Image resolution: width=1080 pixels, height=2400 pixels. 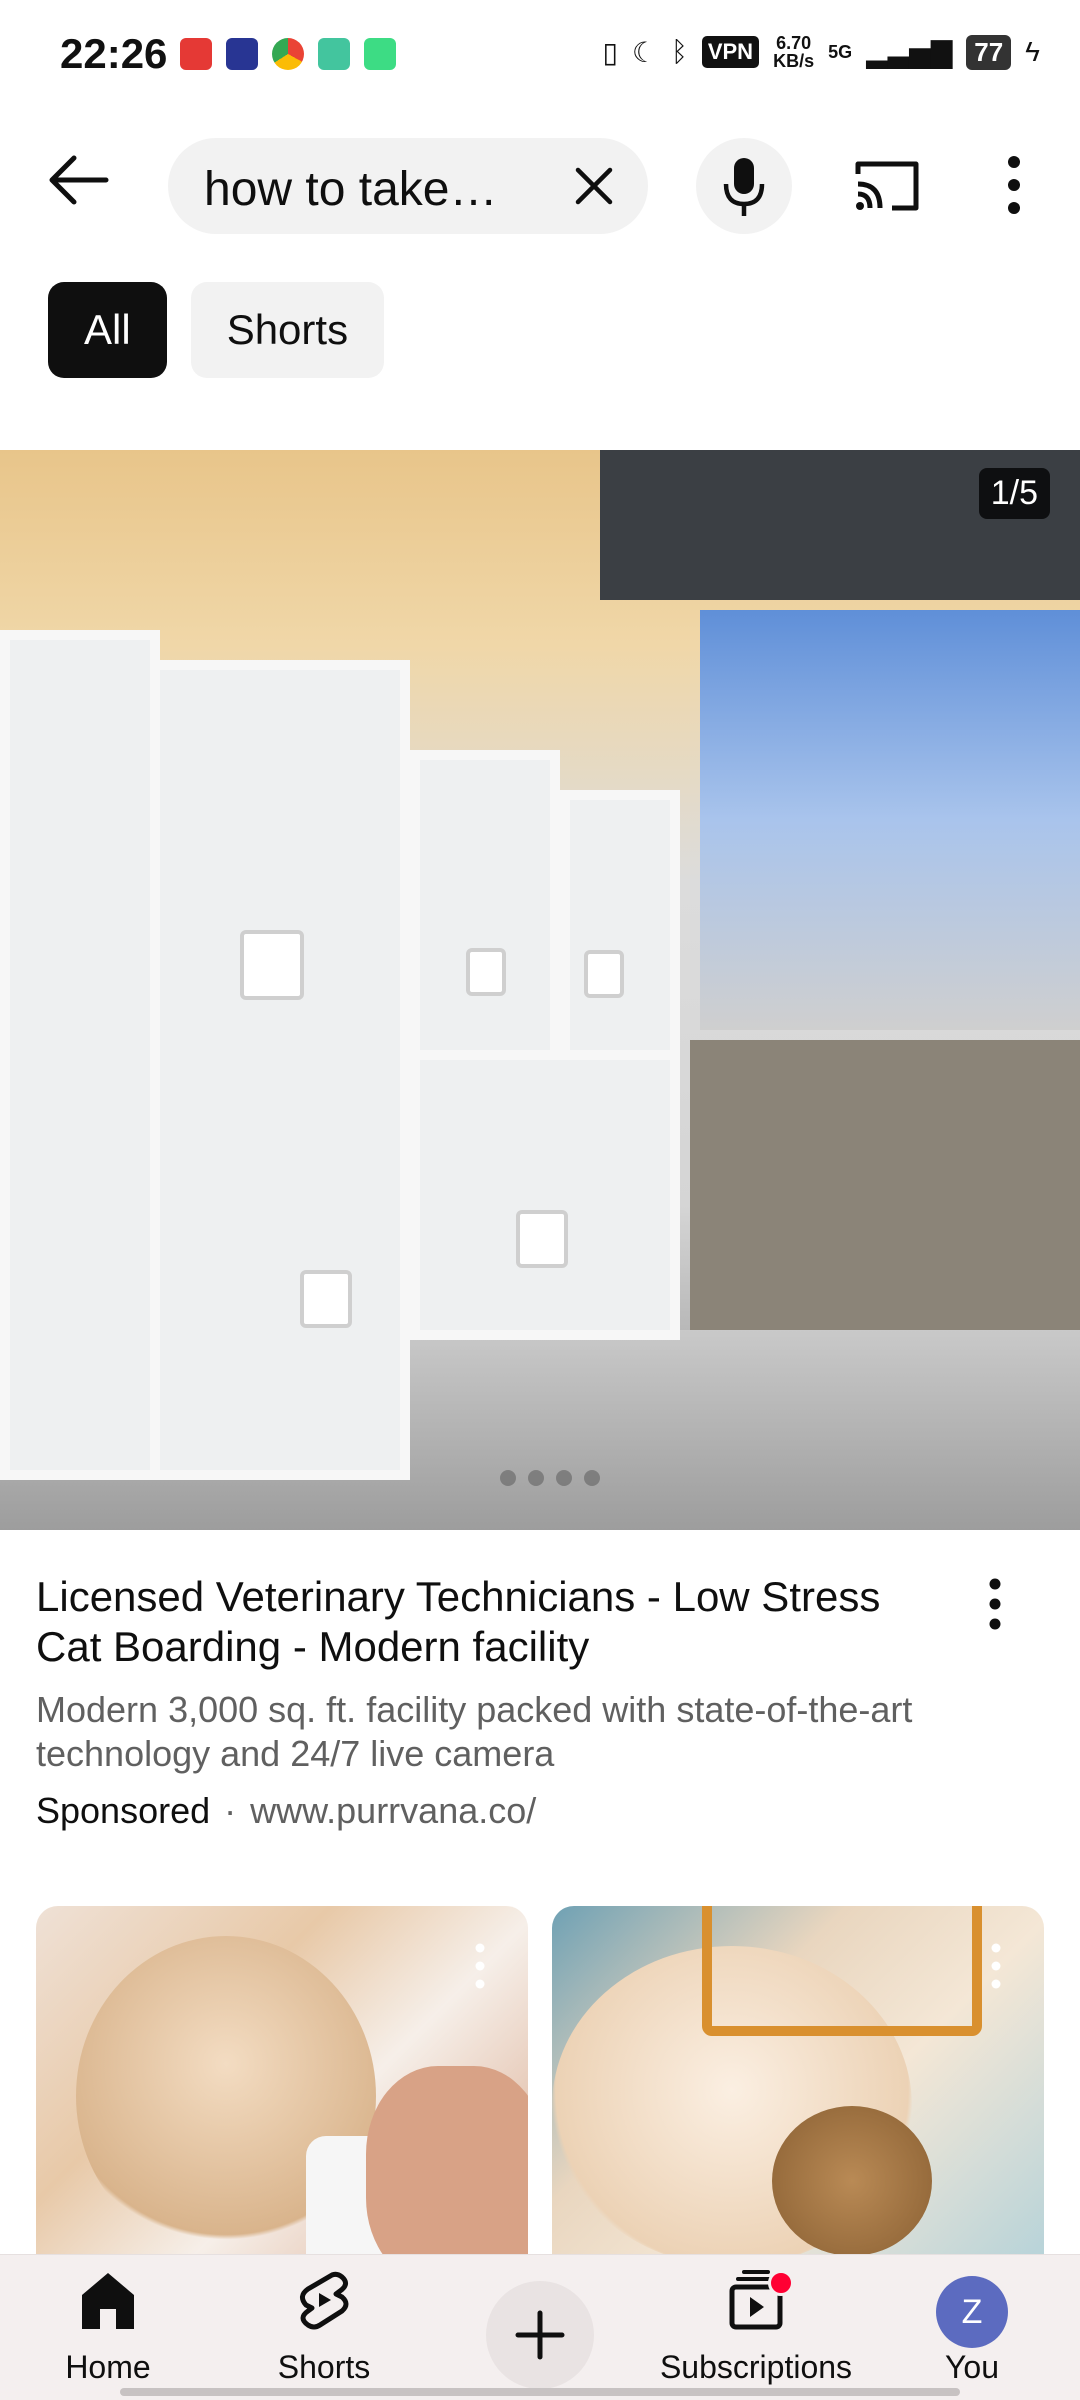 I want to click on shorts-icon, so click(x=324, y=2300).